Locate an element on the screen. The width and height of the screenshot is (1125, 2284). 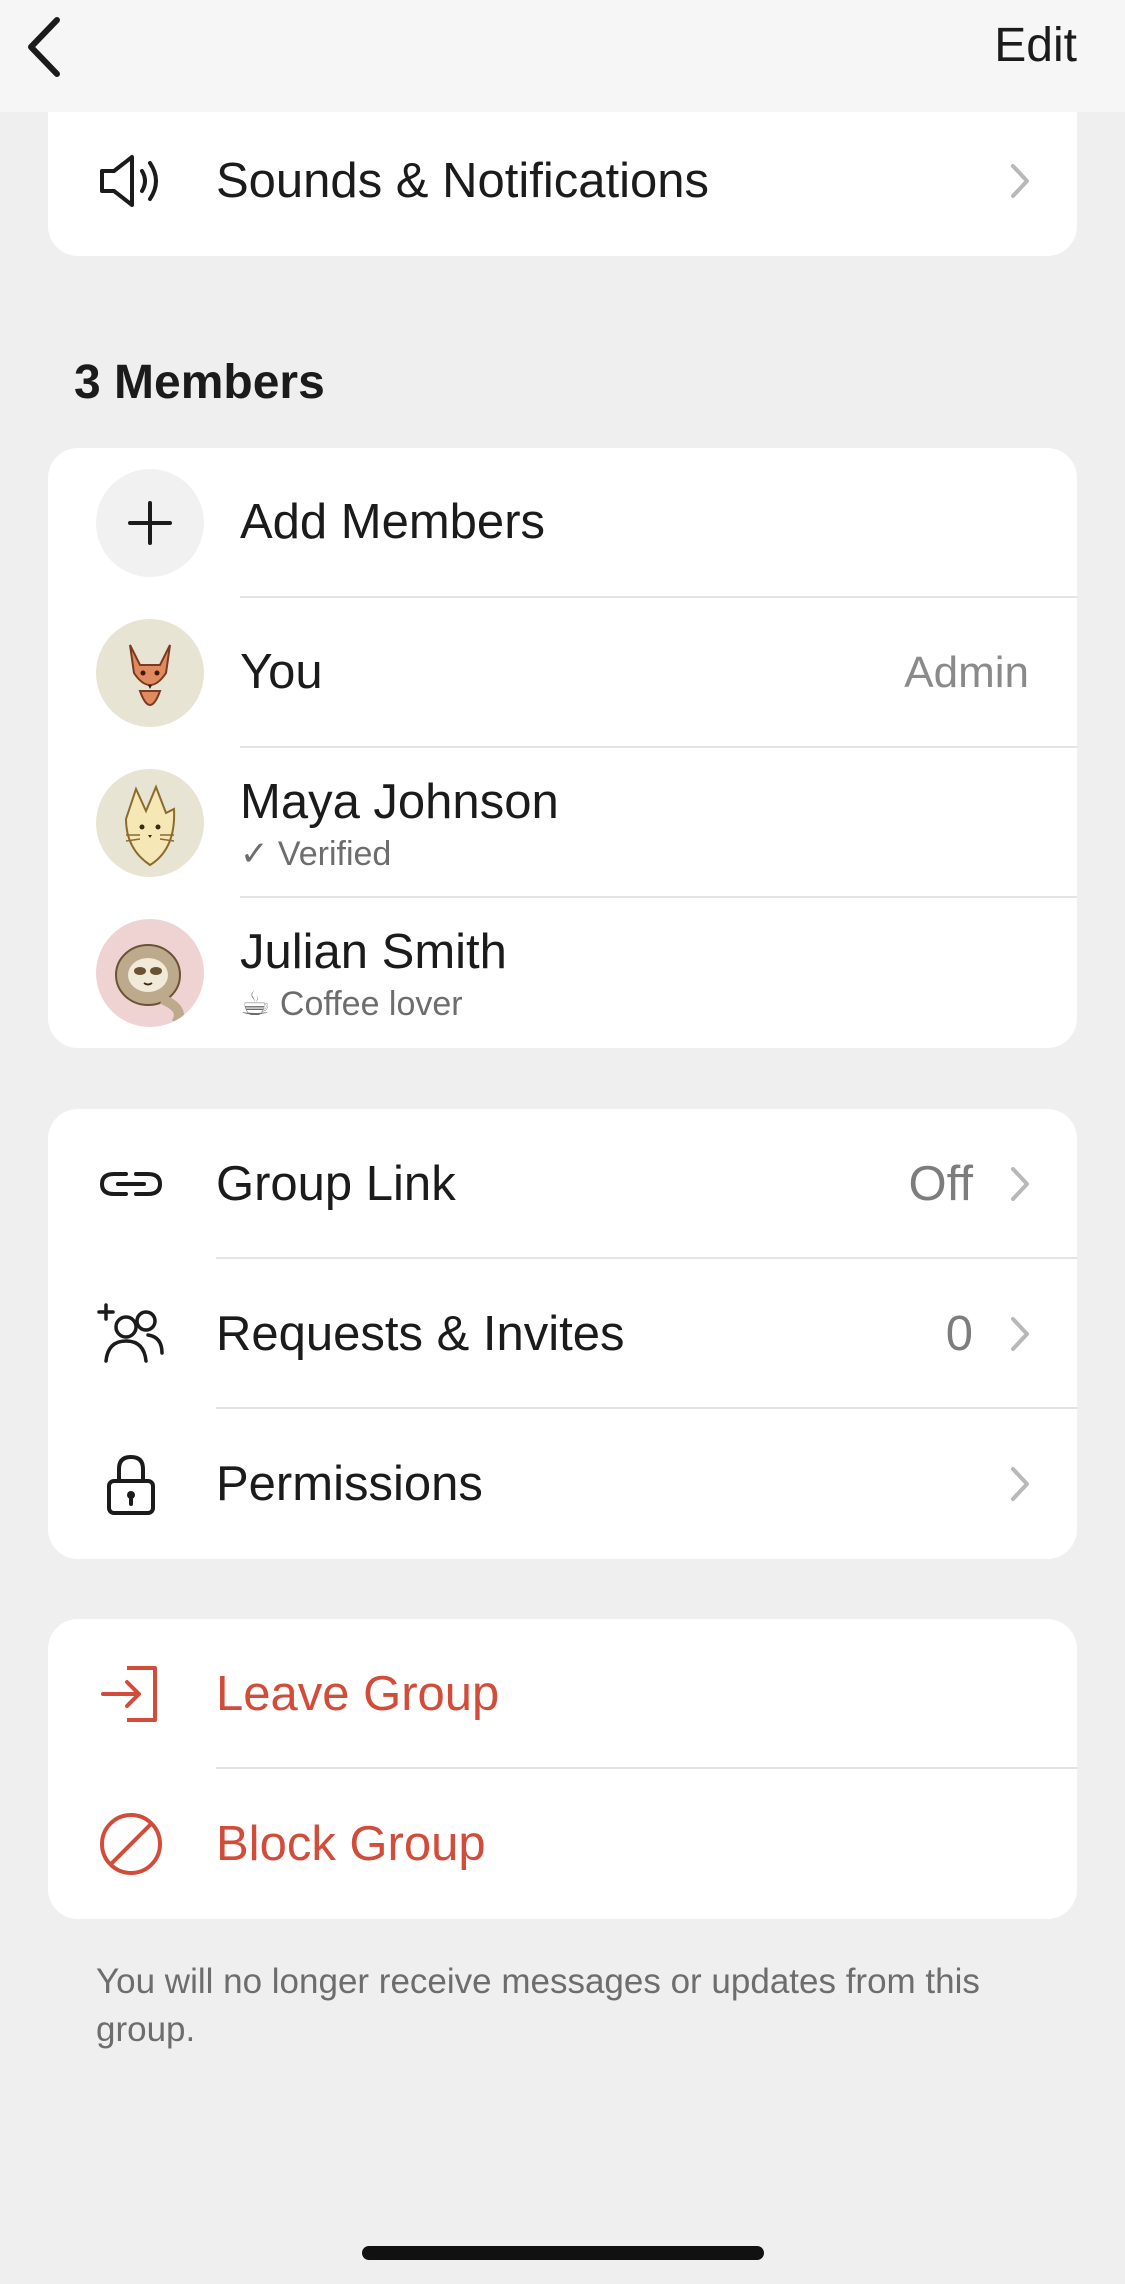
plus-icon is located at coordinates (150, 523).